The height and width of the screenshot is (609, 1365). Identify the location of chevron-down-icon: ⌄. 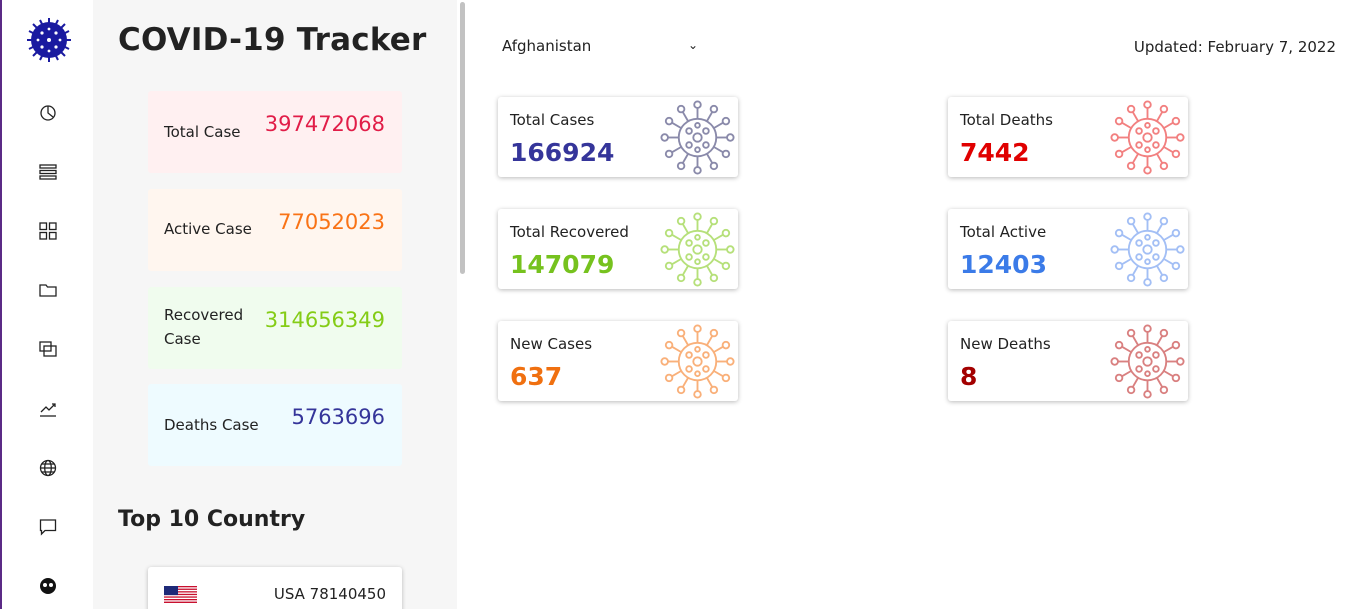
(692, 45).